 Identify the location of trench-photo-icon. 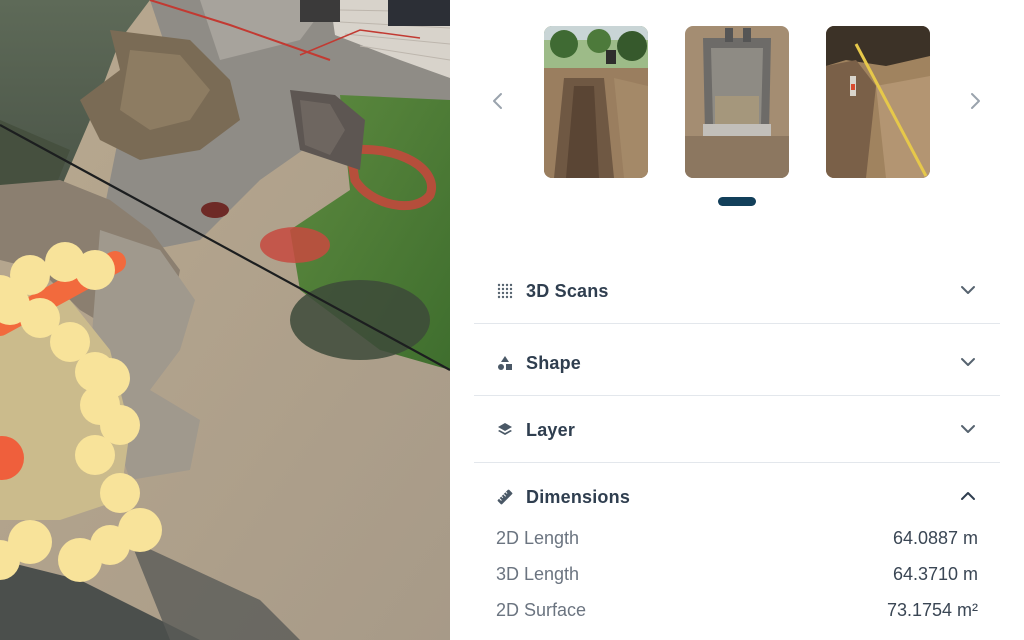
(596, 102).